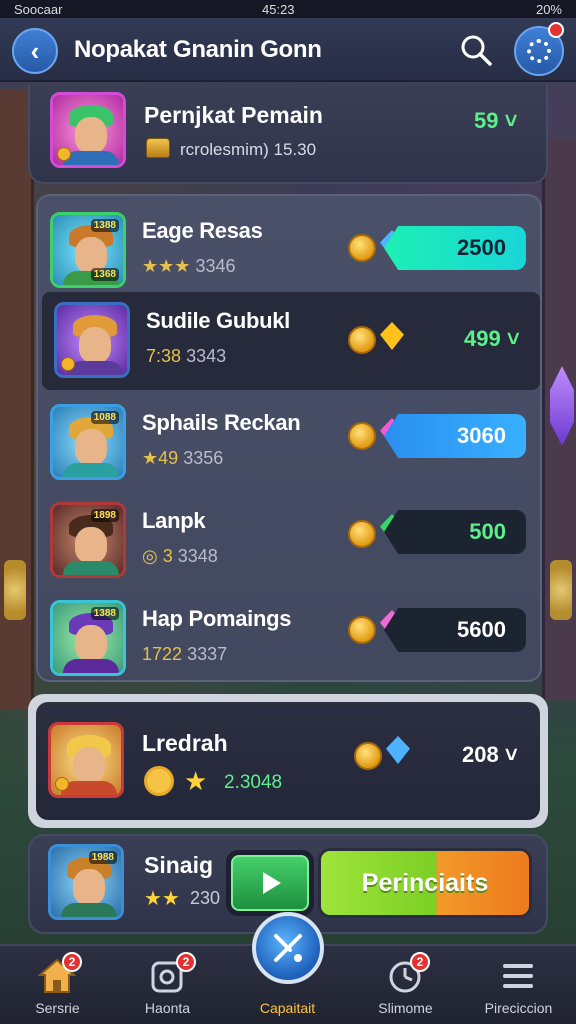 The height and width of the screenshot is (1024, 576). I want to click on avatar-level: 1088, so click(104, 417).